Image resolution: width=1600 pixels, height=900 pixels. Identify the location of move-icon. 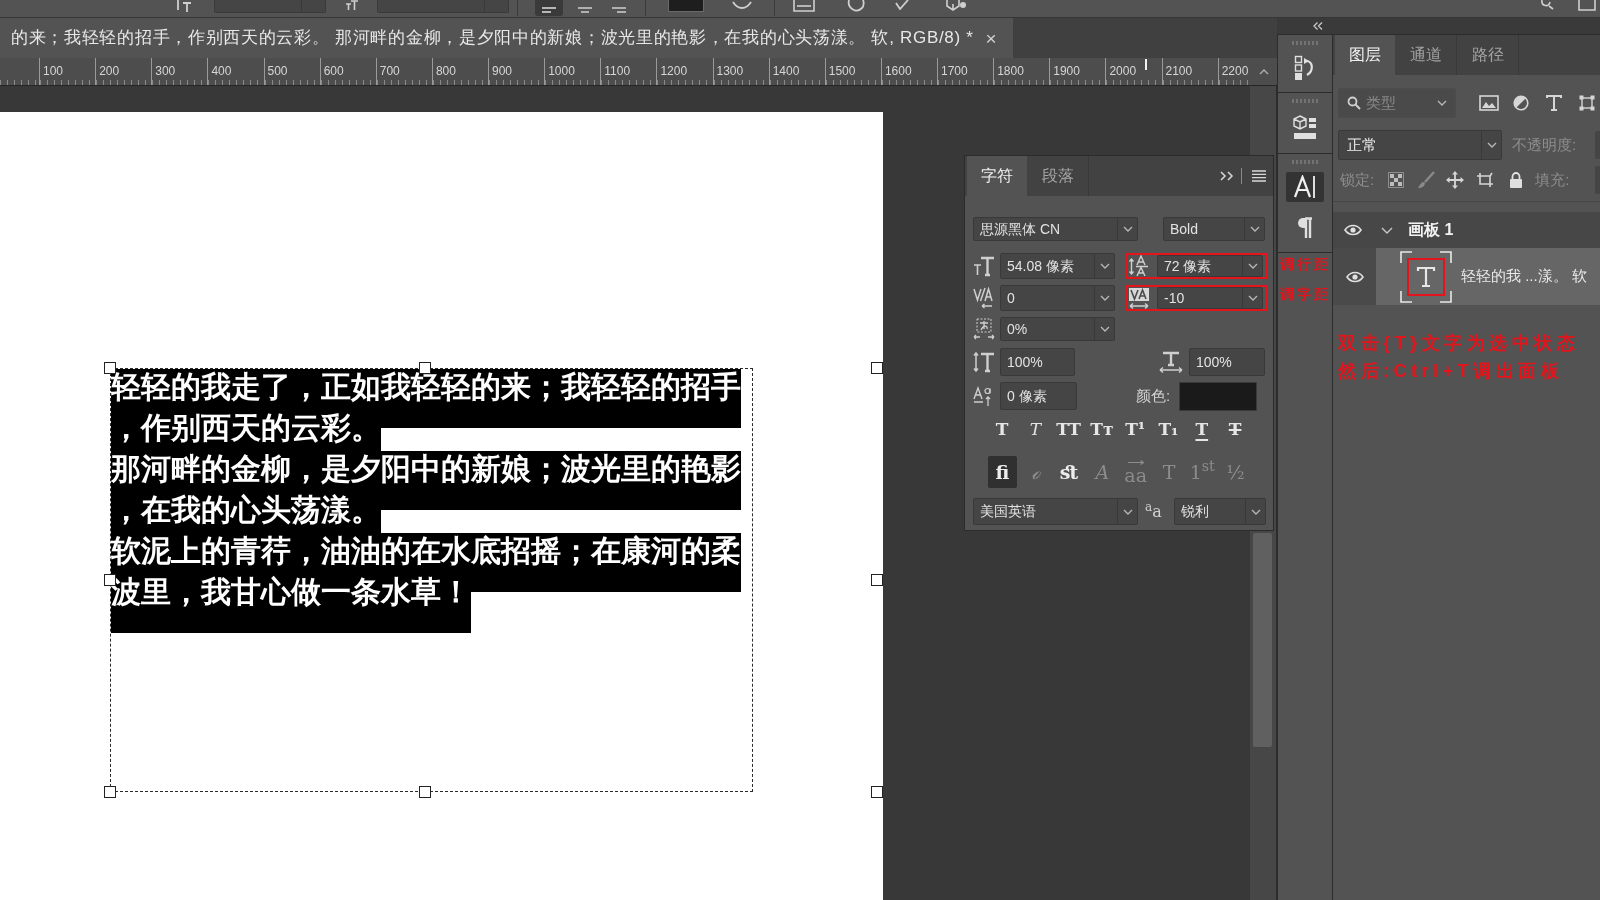
(1455, 180).